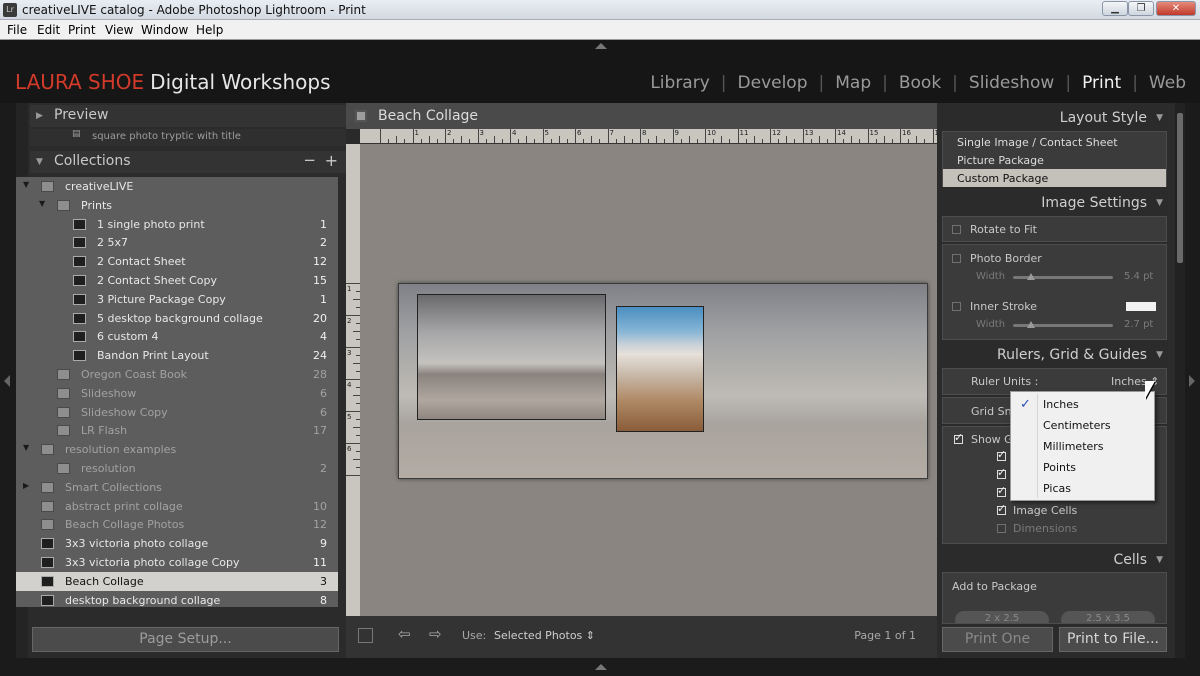 This screenshot has height=676, width=1200. Describe the element at coordinates (1054, 118) in the screenshot. I see `layout-style-header: Layout Style ▼` at that location.